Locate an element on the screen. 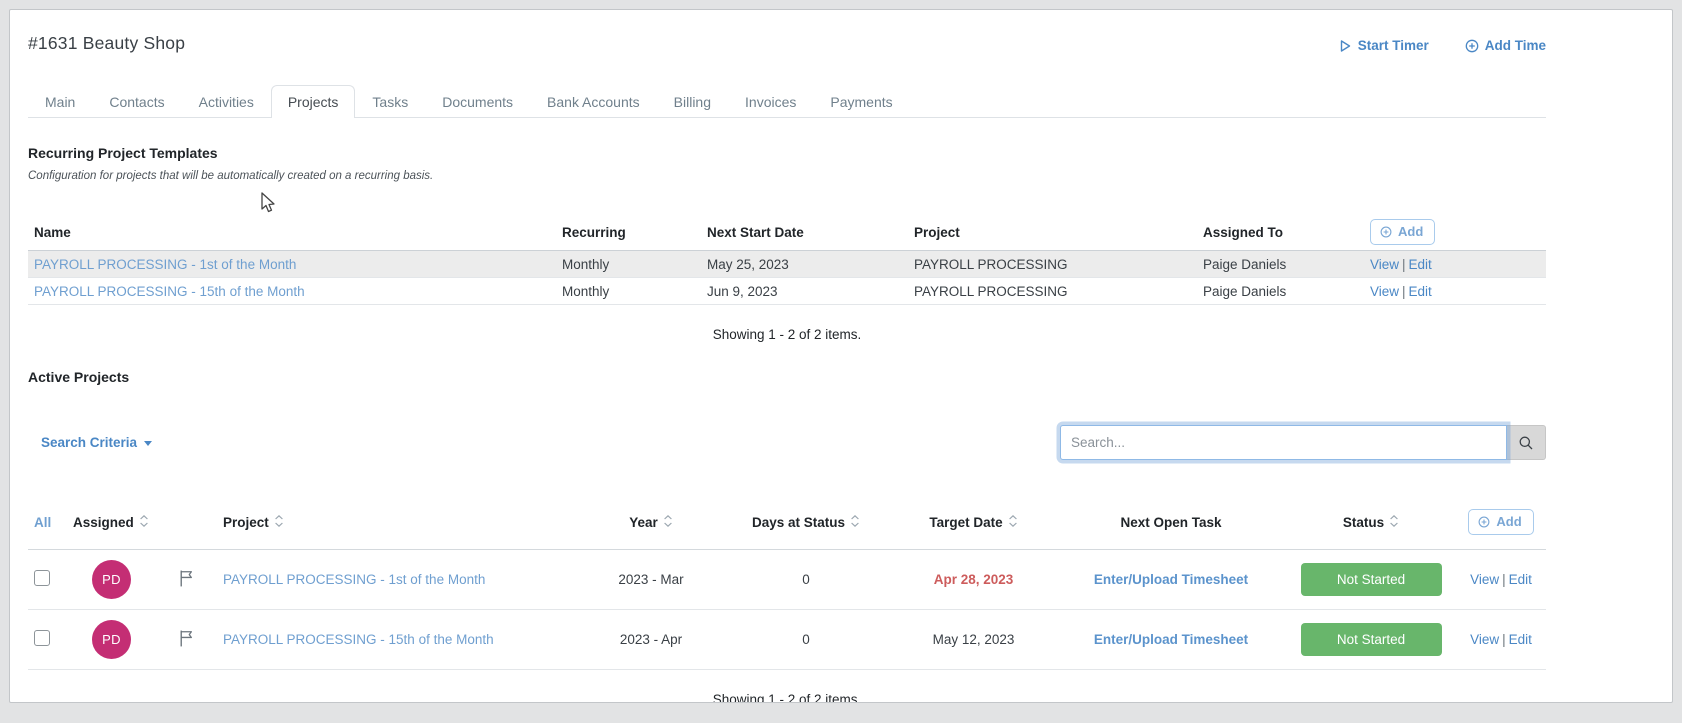 The width and height of the screenshot is (1682, 723). col-days-at-status: Days at Status is located at coordinates (806, 527).